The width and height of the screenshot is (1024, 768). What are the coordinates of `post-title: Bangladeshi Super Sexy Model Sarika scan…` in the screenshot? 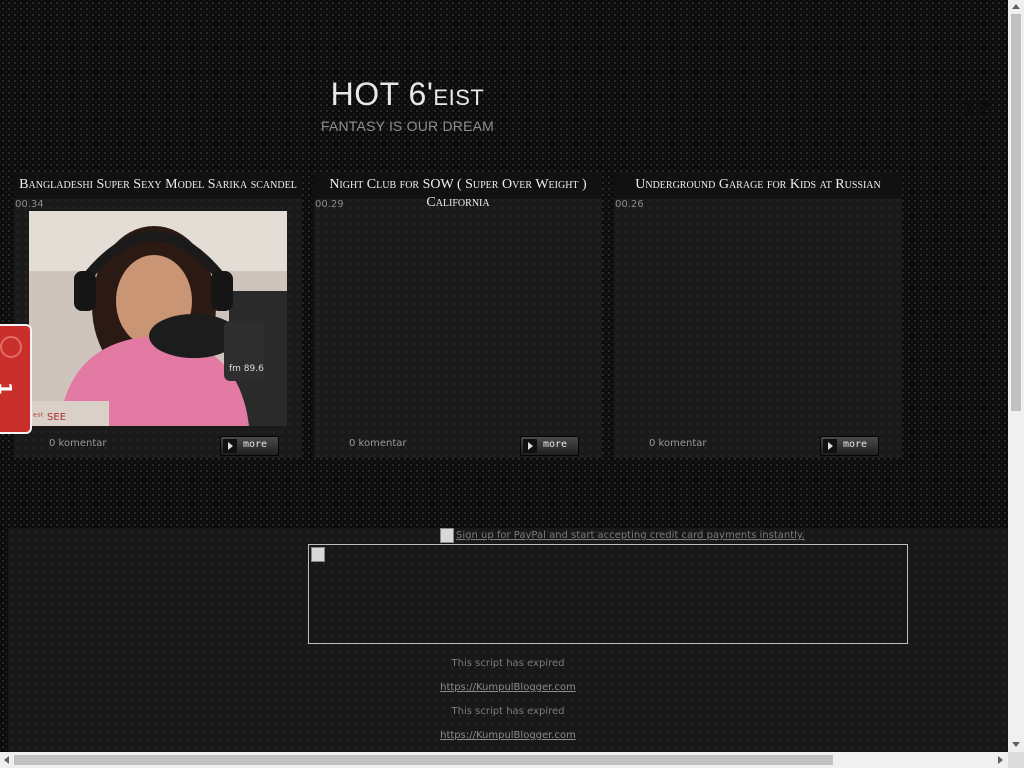 It's located at (158, 185).